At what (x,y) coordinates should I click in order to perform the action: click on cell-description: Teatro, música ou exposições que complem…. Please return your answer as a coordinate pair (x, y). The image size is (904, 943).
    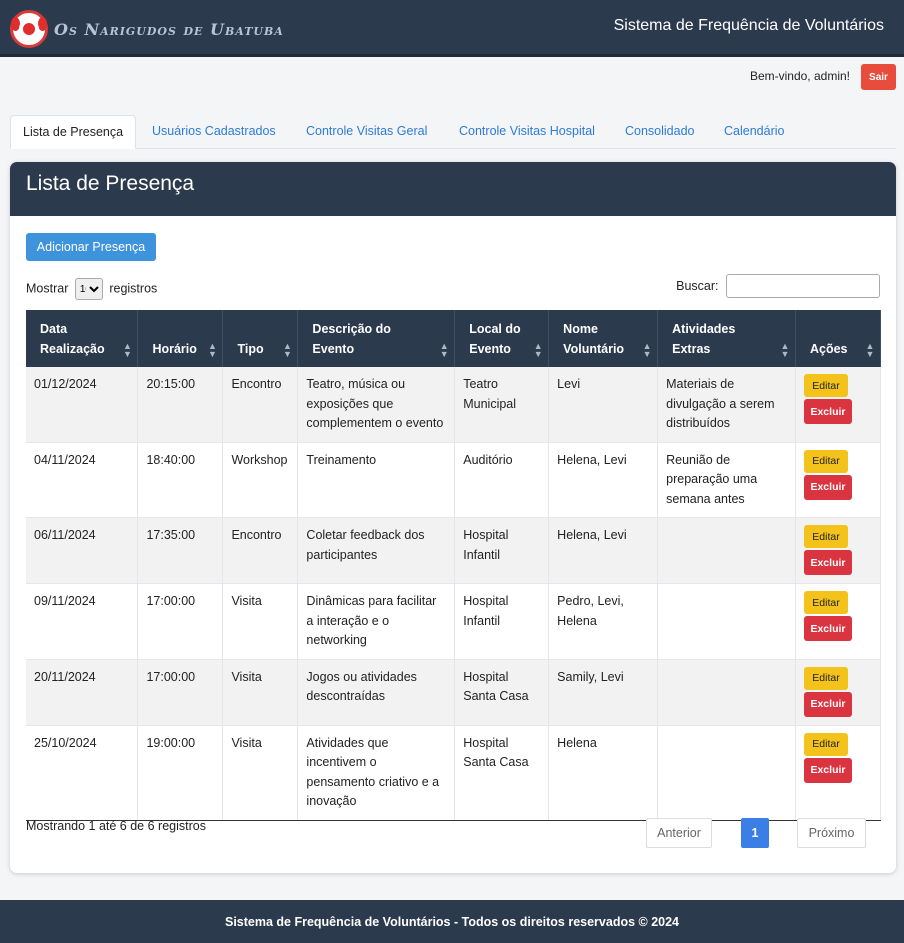
    Looking at the image, I should click on (376, 405).